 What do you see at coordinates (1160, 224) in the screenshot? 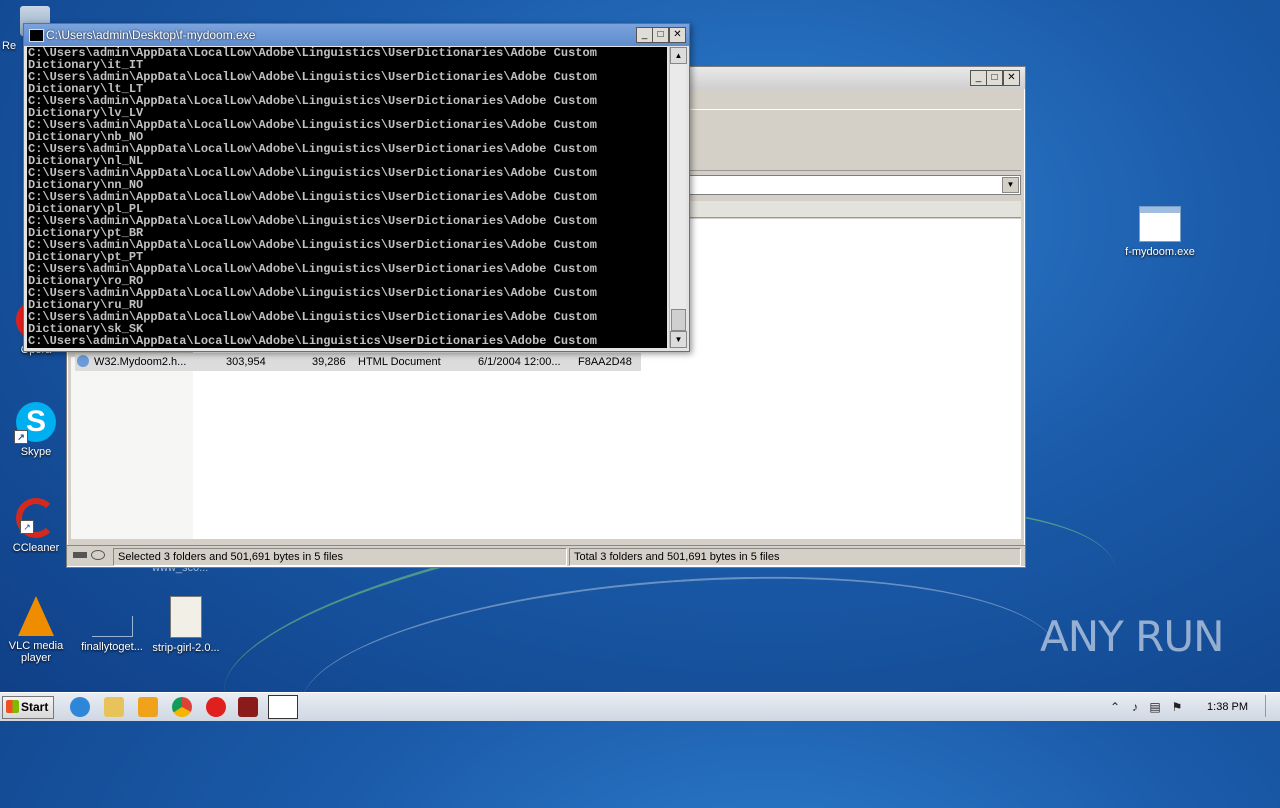
I see `executable-window-icon` at bounding box center [1160, 224].